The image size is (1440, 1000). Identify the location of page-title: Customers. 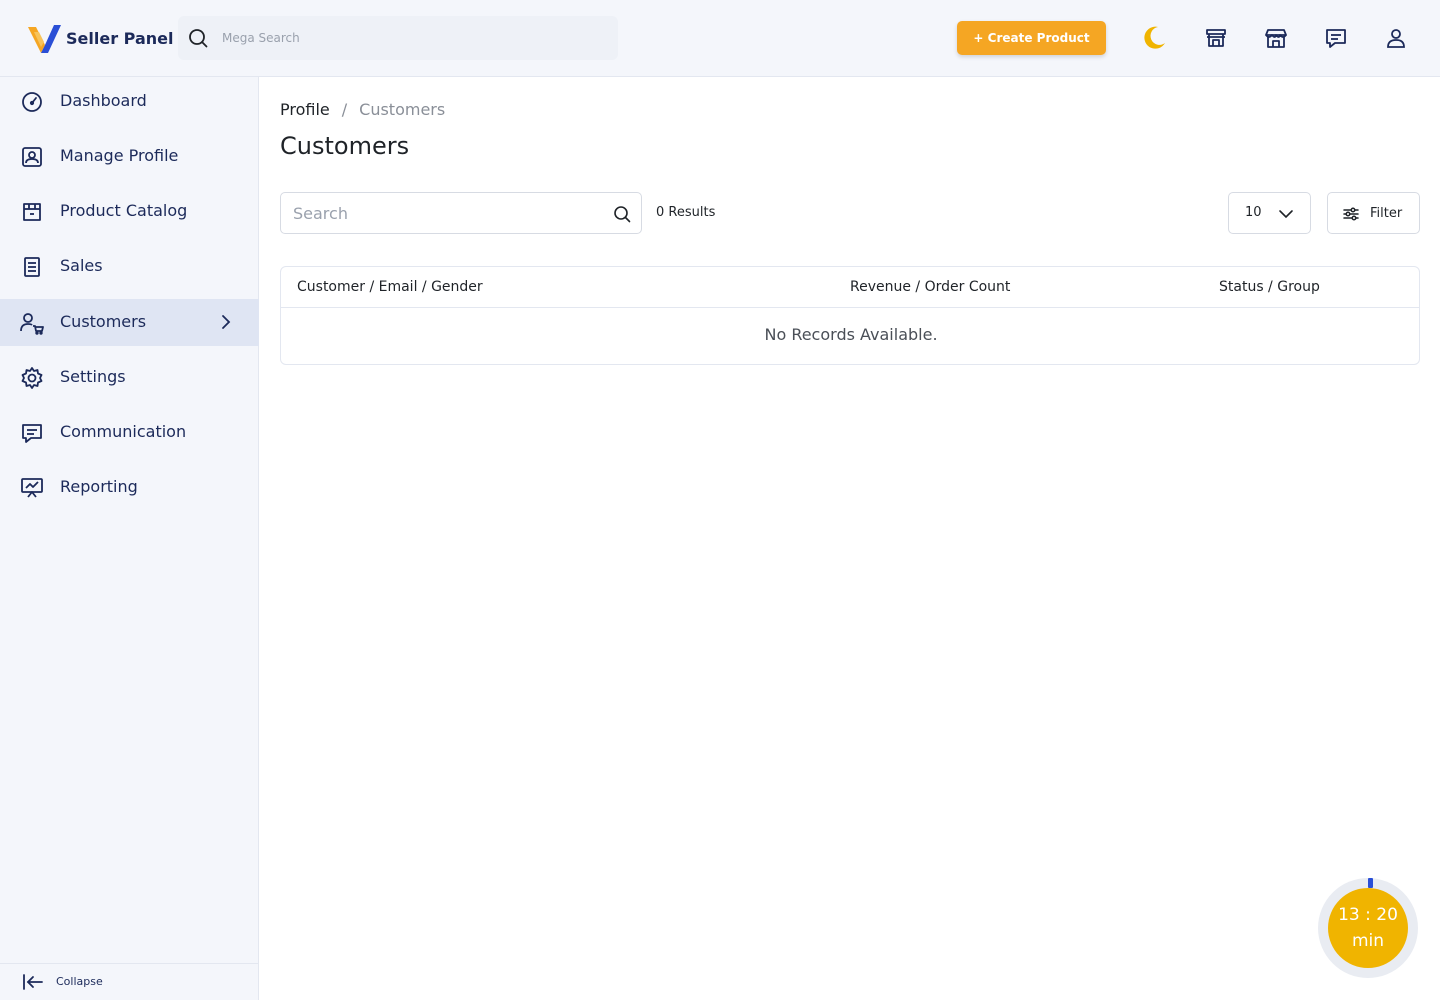
(345, 146).